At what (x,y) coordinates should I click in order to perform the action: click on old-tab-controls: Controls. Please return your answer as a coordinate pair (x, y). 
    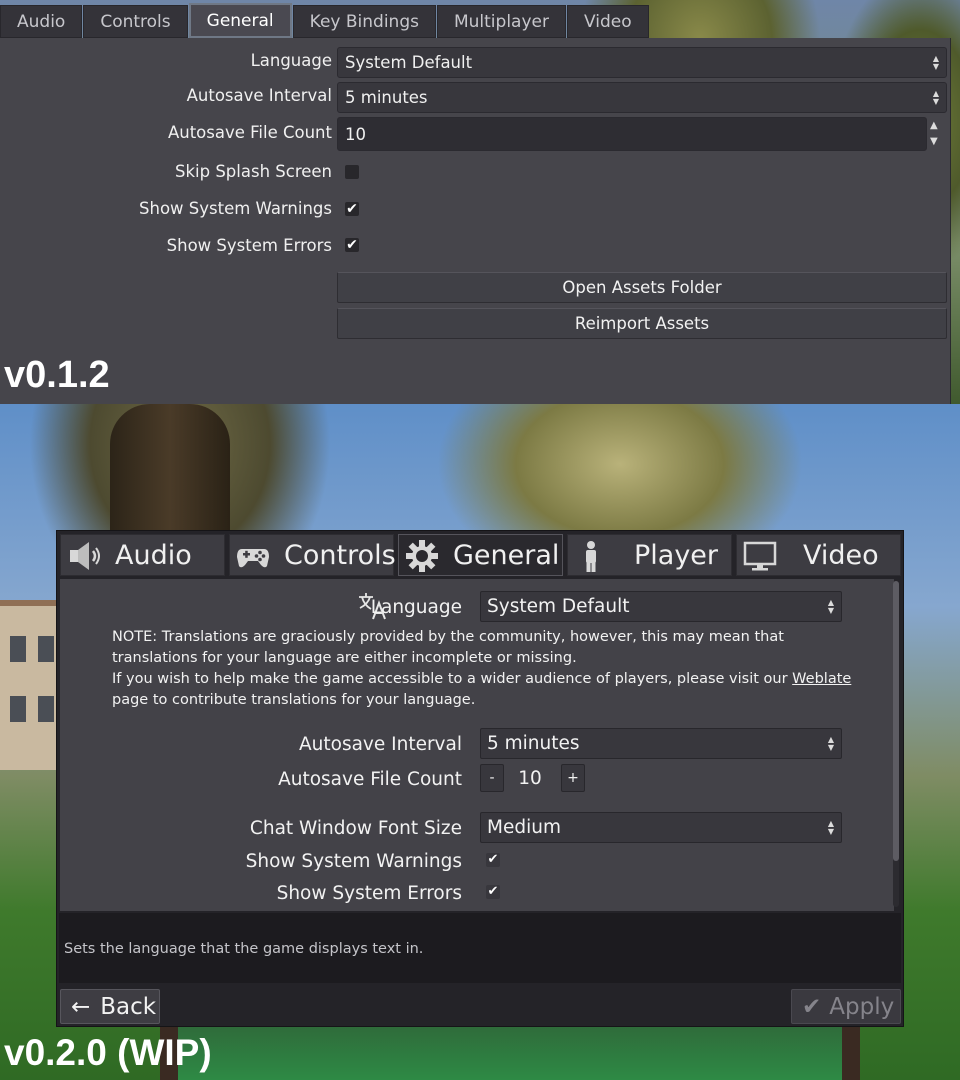
    Looking at the image, I should click on (135, 21).